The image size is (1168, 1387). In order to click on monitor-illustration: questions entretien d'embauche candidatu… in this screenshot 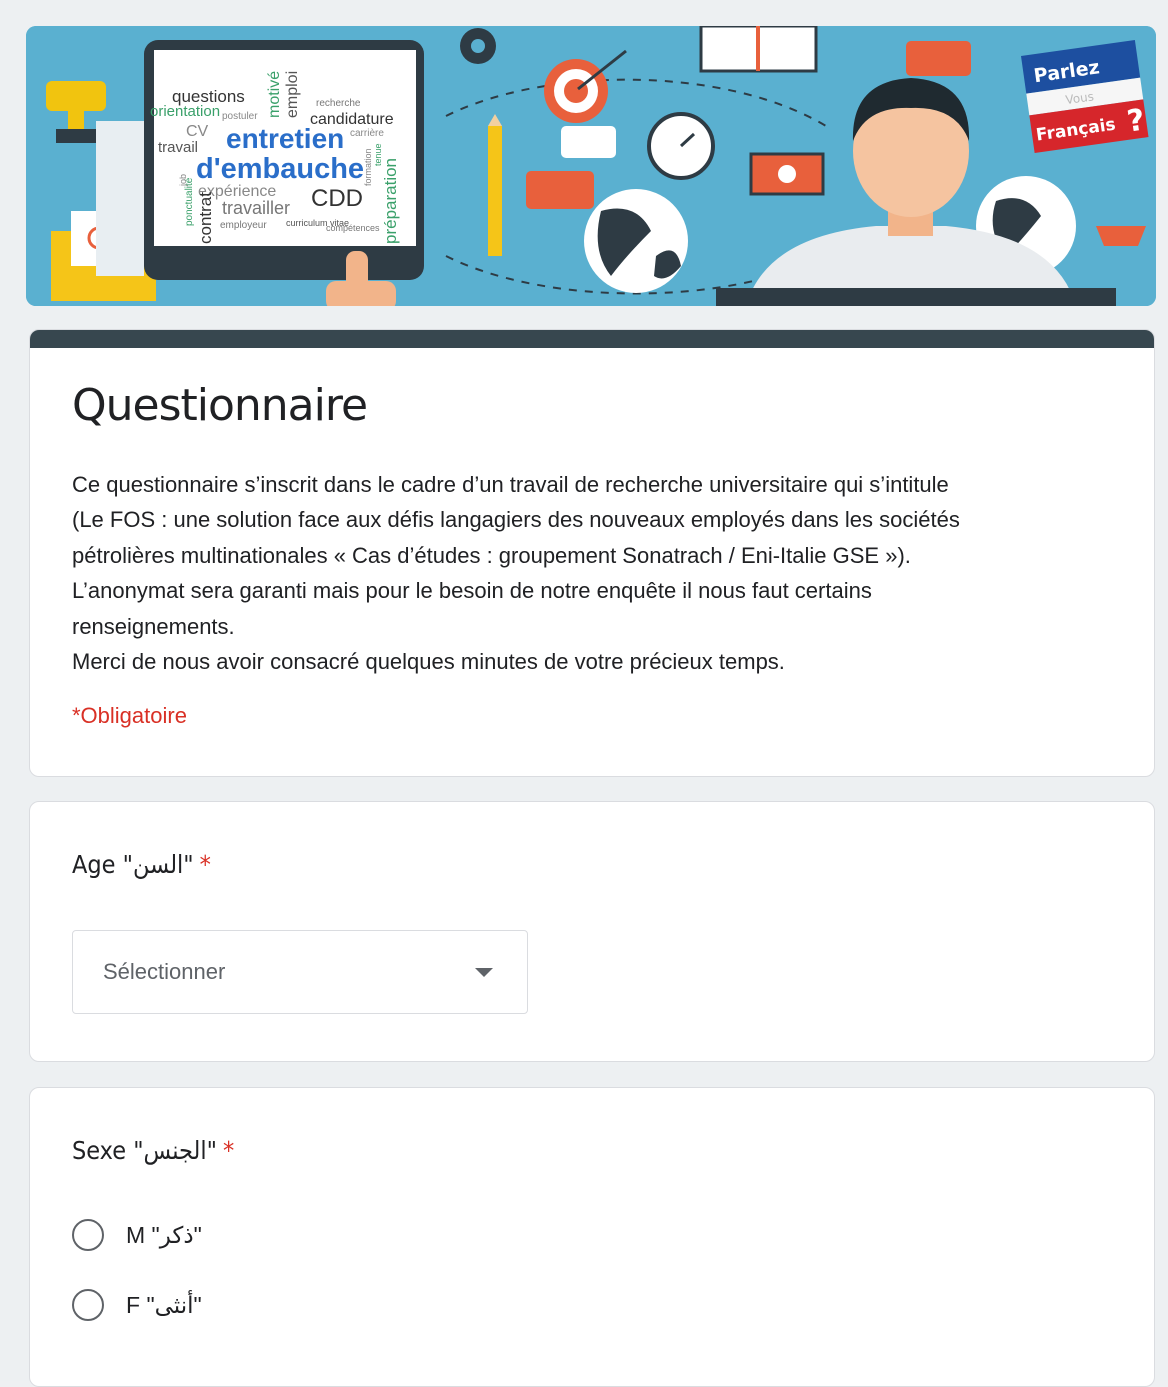, I will do `click(260, 173)`.